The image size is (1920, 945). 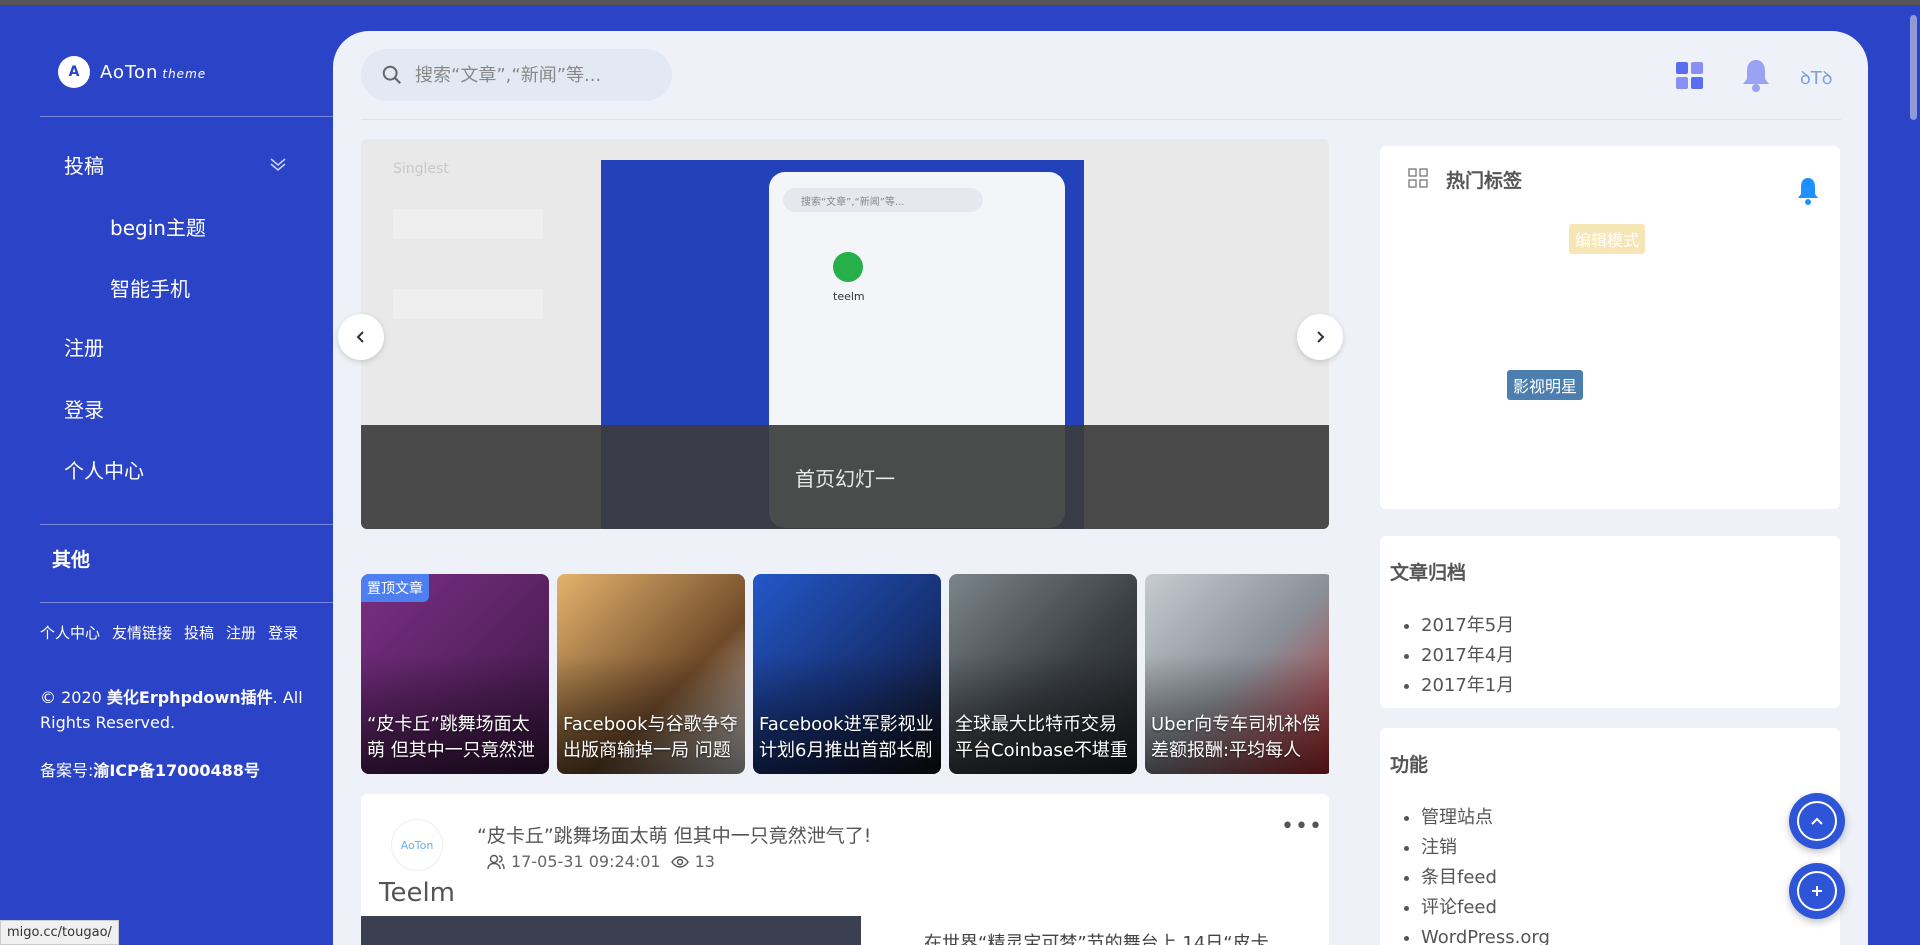 What do you see at coordinates (1816, 78) in the screenshot?
I see `login-icon: ꝺTꝺ` at bounding box center [1816, 78].